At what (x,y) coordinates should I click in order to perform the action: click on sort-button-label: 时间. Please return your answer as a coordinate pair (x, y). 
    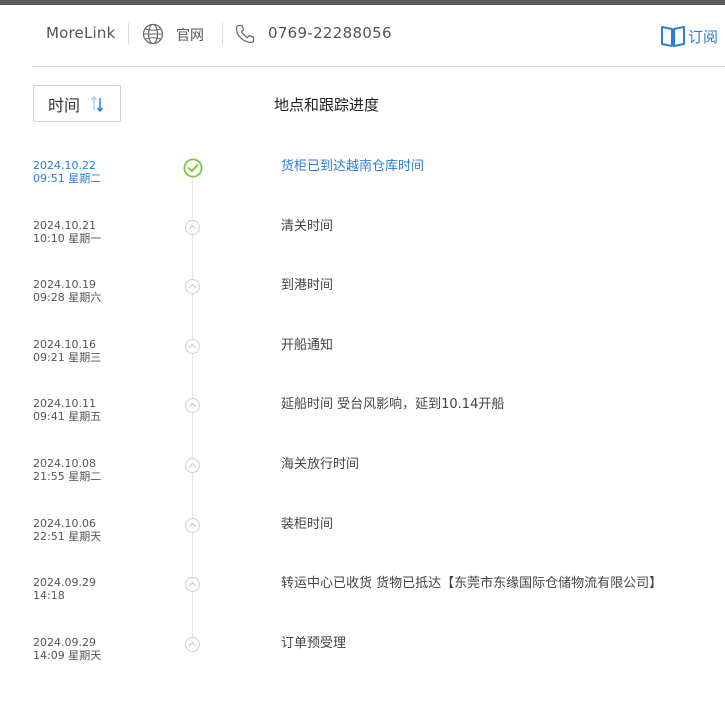
    Looking at the image, I should click on (64, 105).